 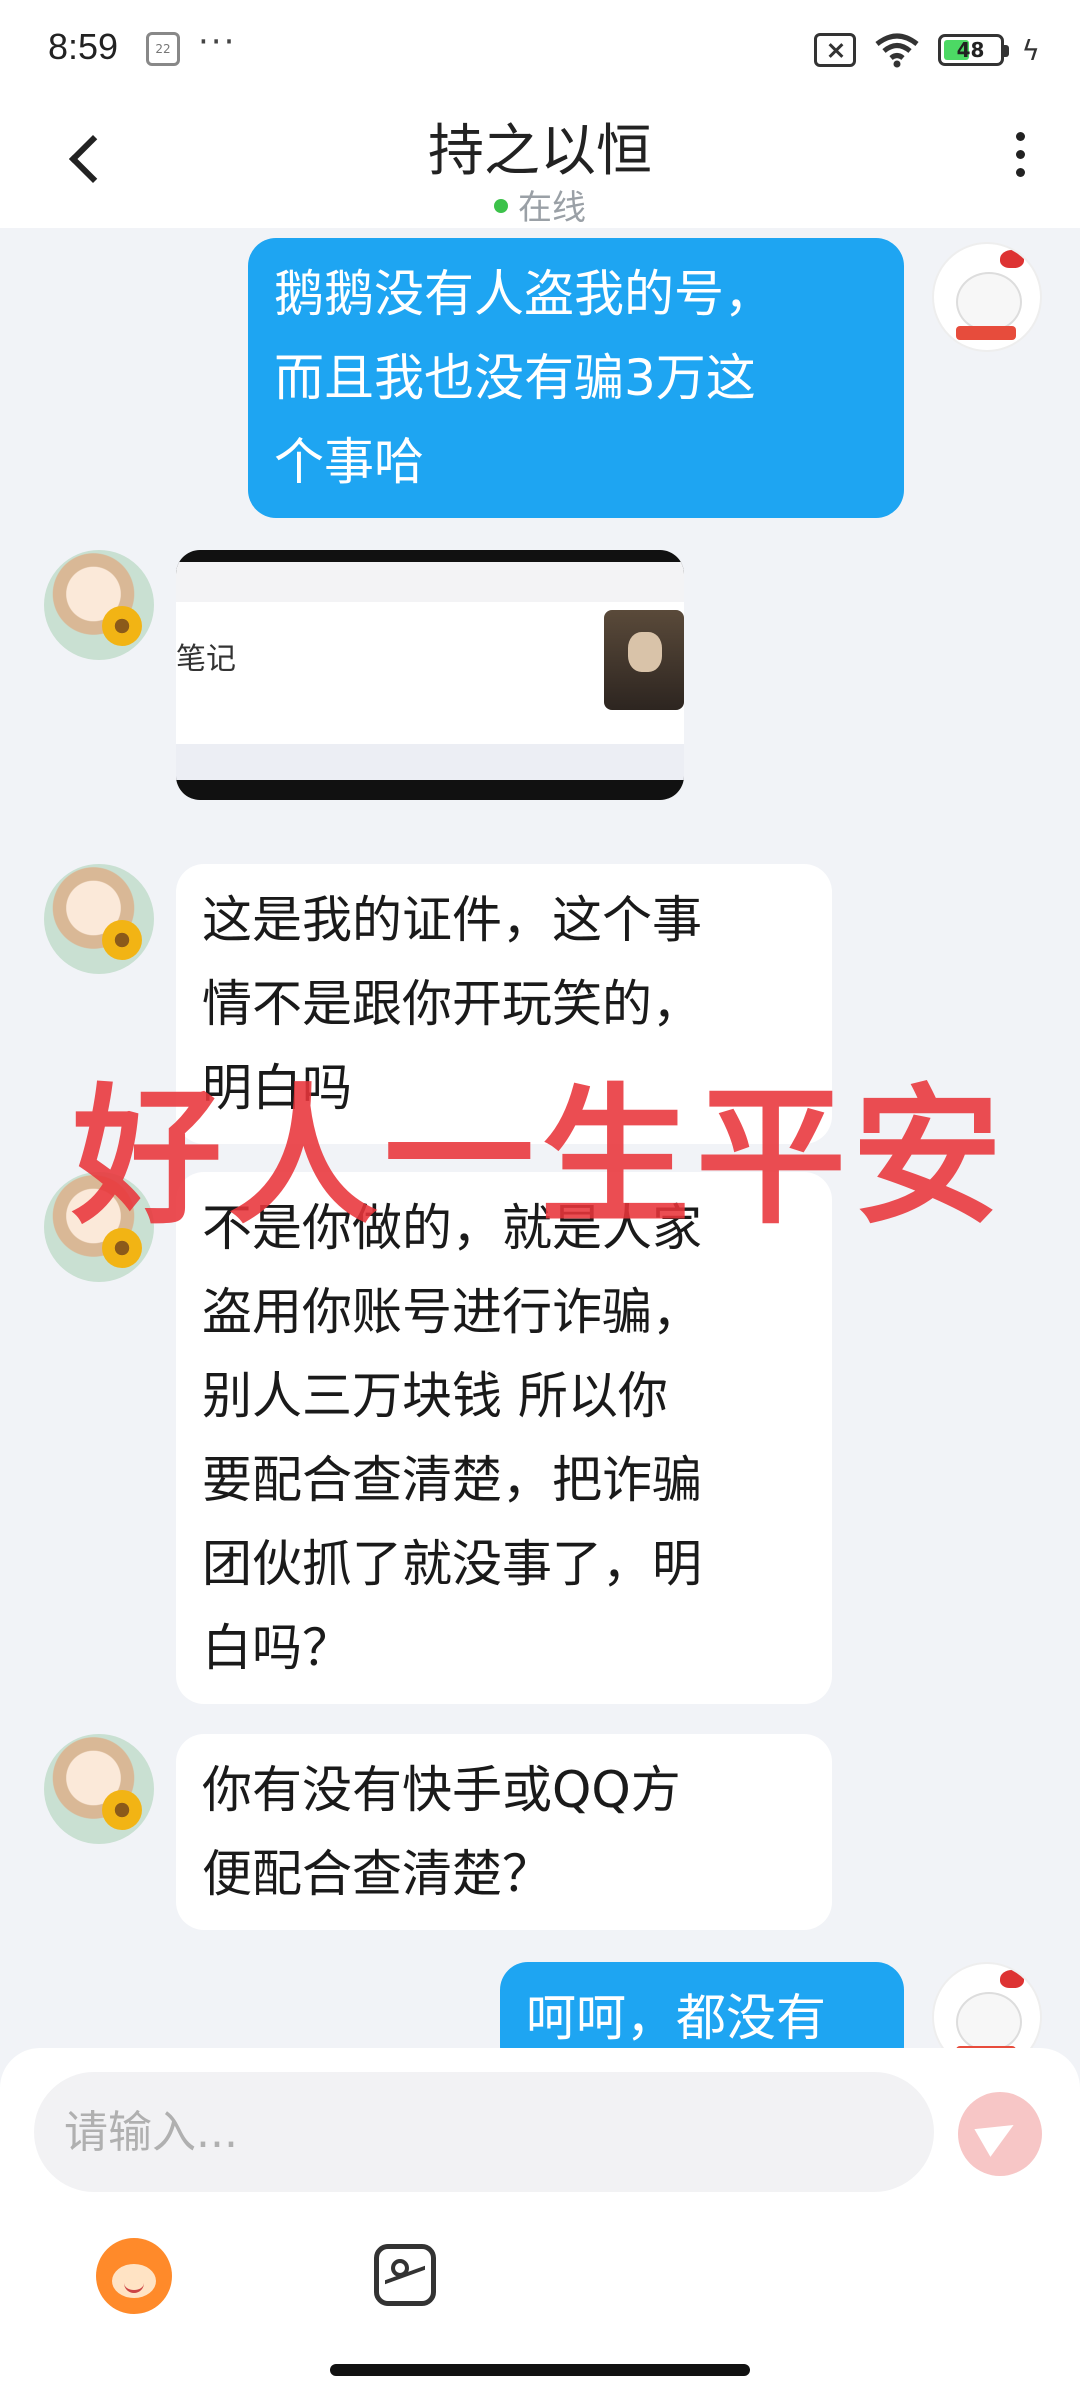 I want to click on message-bubble-me: 鹅鹅没有人盗我的号， 而且我也没有骗3万这 个事哈, so click(x=576, y=378).